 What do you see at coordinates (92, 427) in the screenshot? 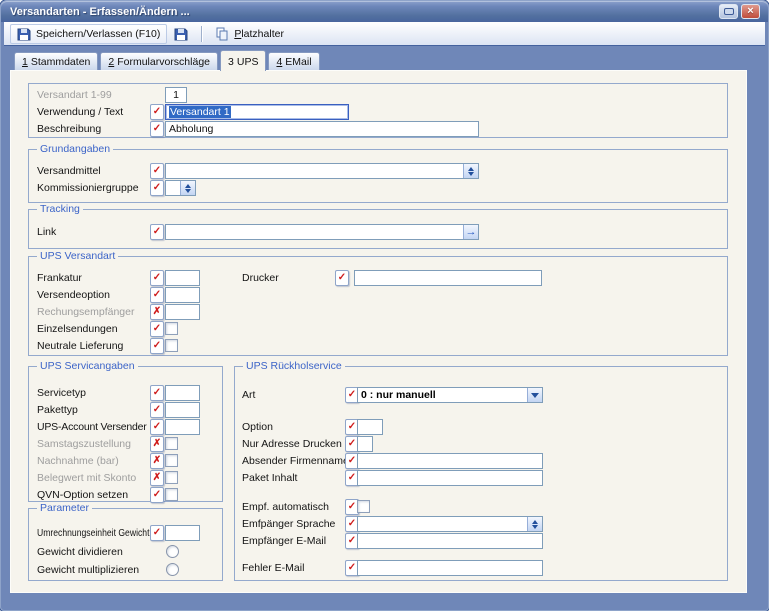
I see `ups-account-label: UPS-Account Versender` at bounding box center [92, 427].